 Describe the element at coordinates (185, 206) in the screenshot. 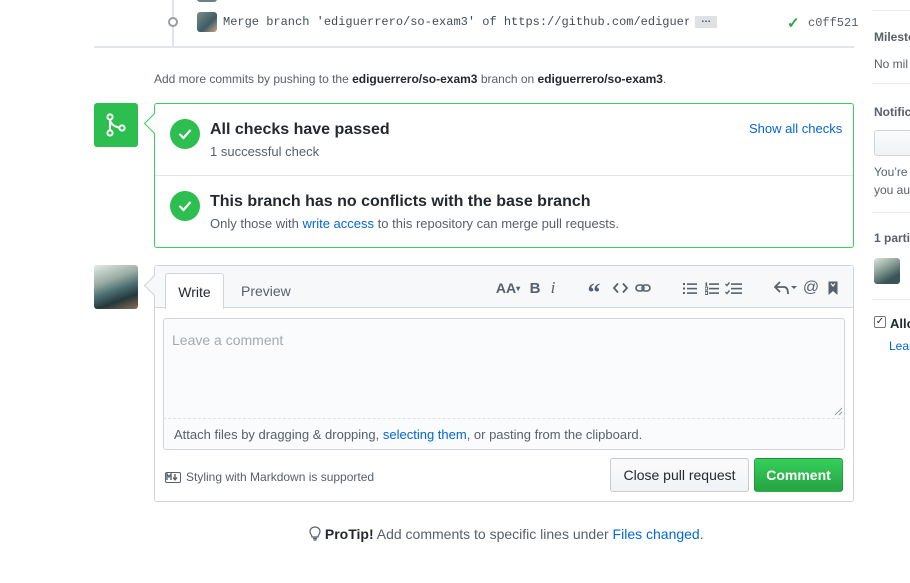

I see `no-conflicts-icon` at that location.